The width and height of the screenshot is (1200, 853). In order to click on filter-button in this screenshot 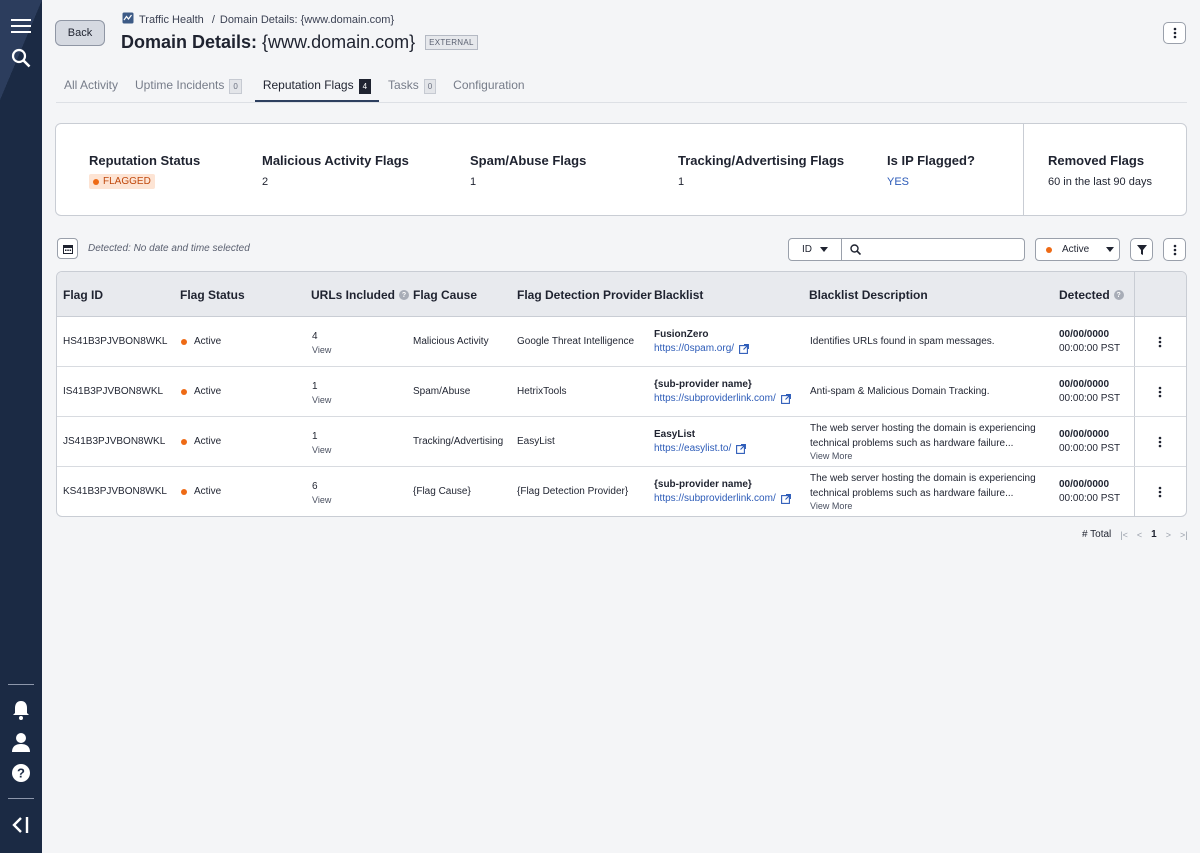, I will do `click(1141, 249)`.